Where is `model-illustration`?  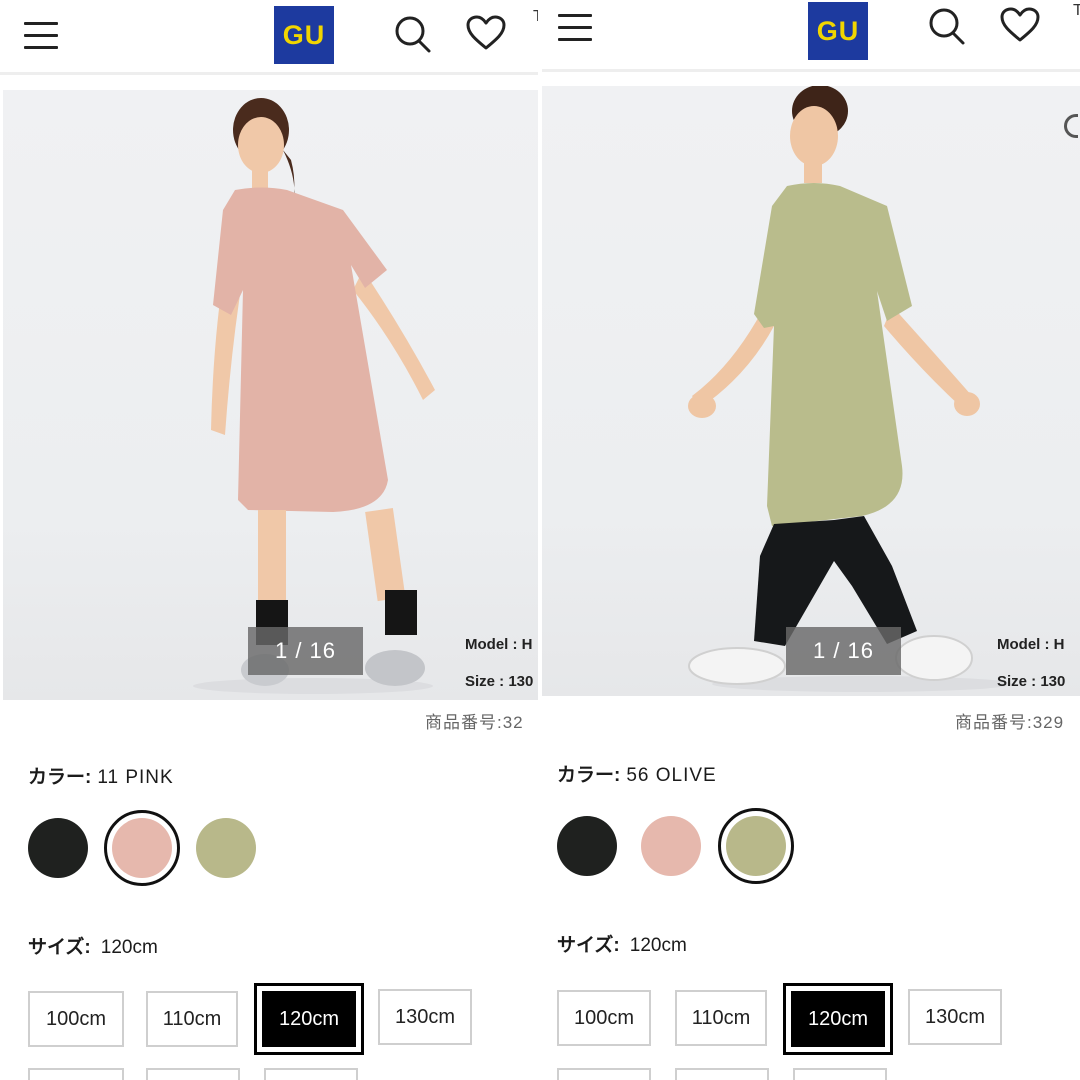 model-illustration is located at coordinates (314, 396).